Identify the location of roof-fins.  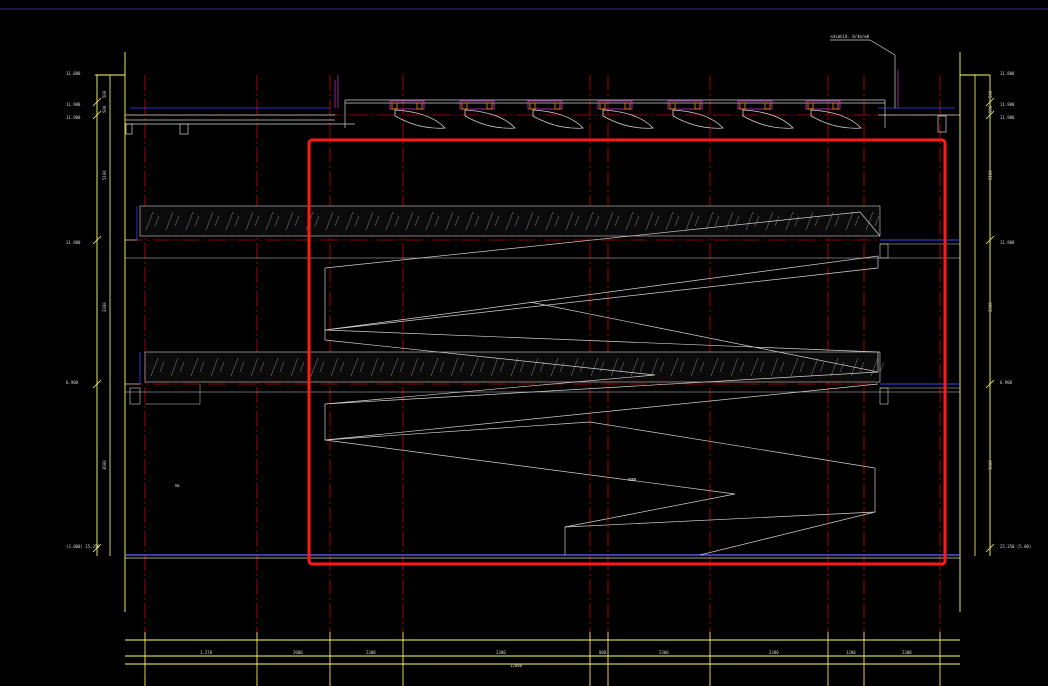
(625, 114).